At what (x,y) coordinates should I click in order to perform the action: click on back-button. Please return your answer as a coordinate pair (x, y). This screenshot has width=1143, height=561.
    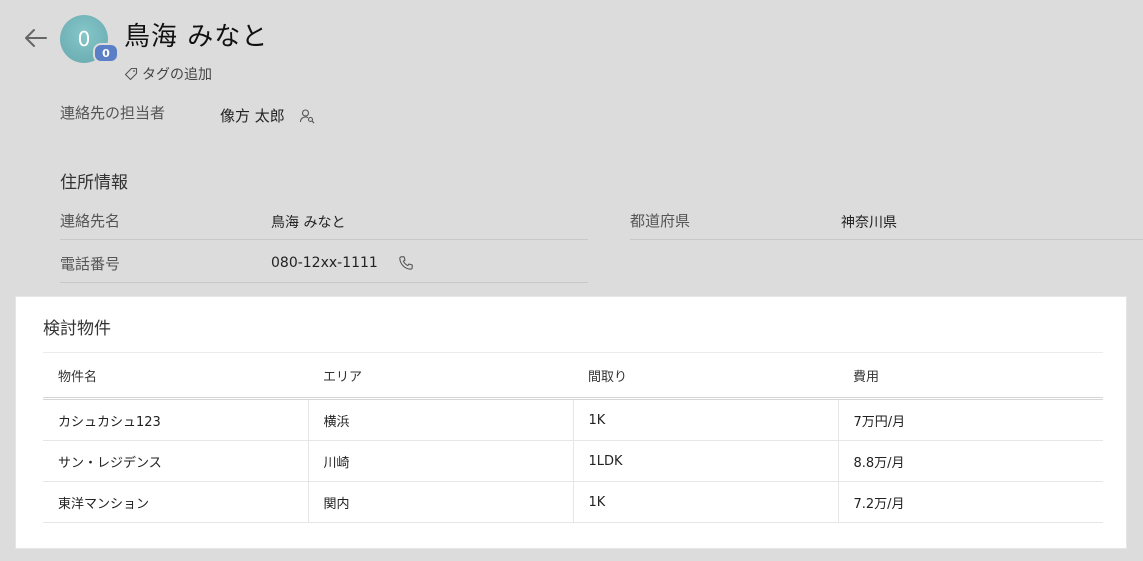
    Looking at the image, I should click on (36, 38).